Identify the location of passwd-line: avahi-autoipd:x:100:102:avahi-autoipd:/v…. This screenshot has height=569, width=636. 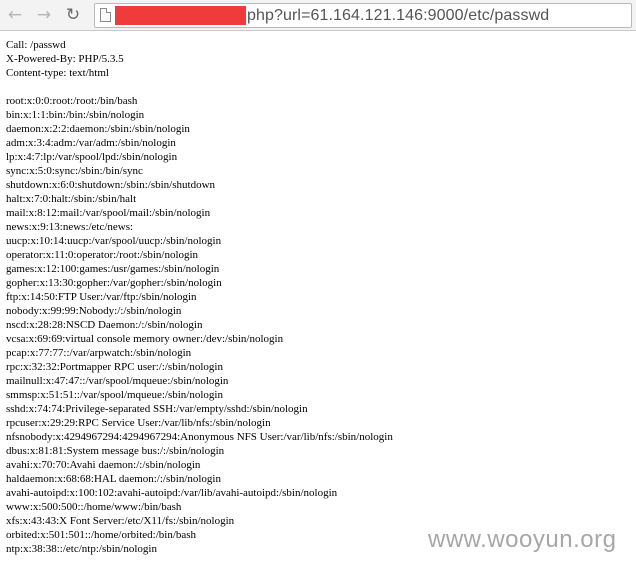
(172, 493).